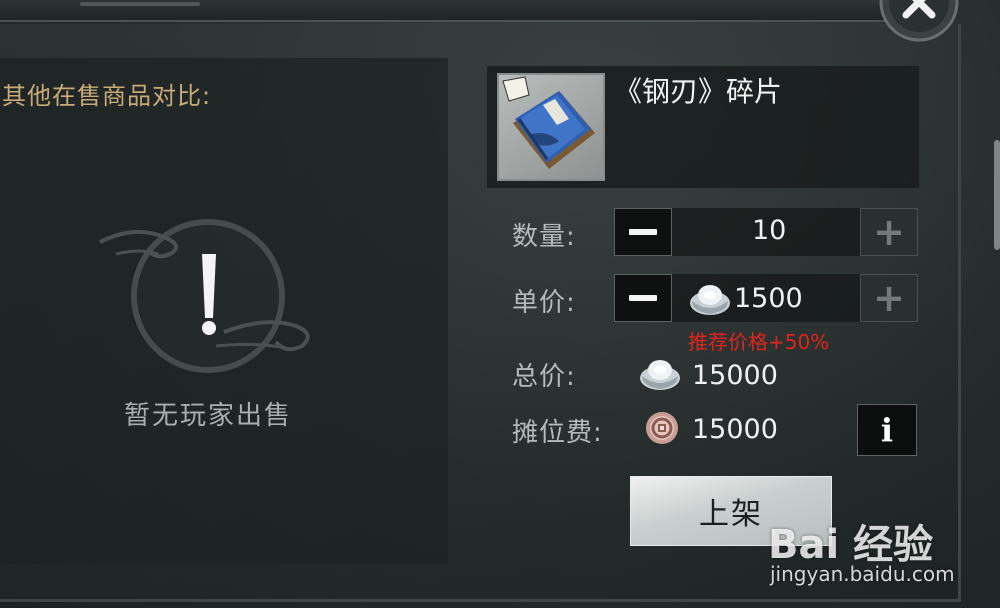  I want to click on total-price-label: 总价:, so click(544, 377).